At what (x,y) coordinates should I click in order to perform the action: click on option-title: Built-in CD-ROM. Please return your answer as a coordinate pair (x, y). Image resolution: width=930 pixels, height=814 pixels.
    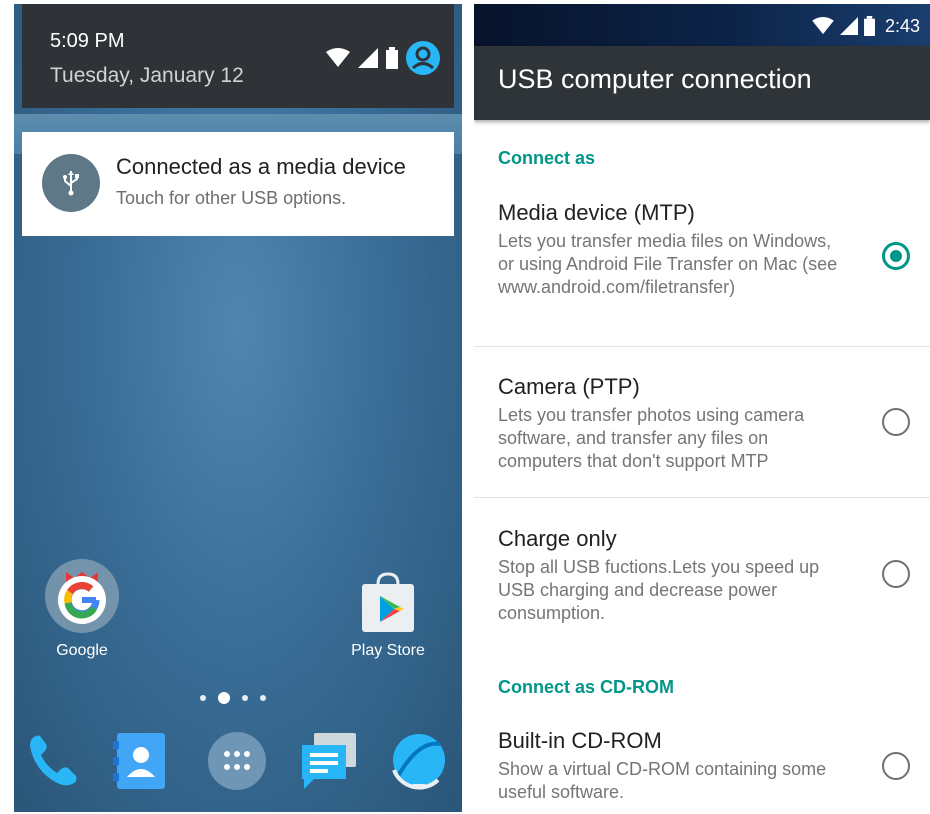
    Looking at the image, I should click on (580, 740).